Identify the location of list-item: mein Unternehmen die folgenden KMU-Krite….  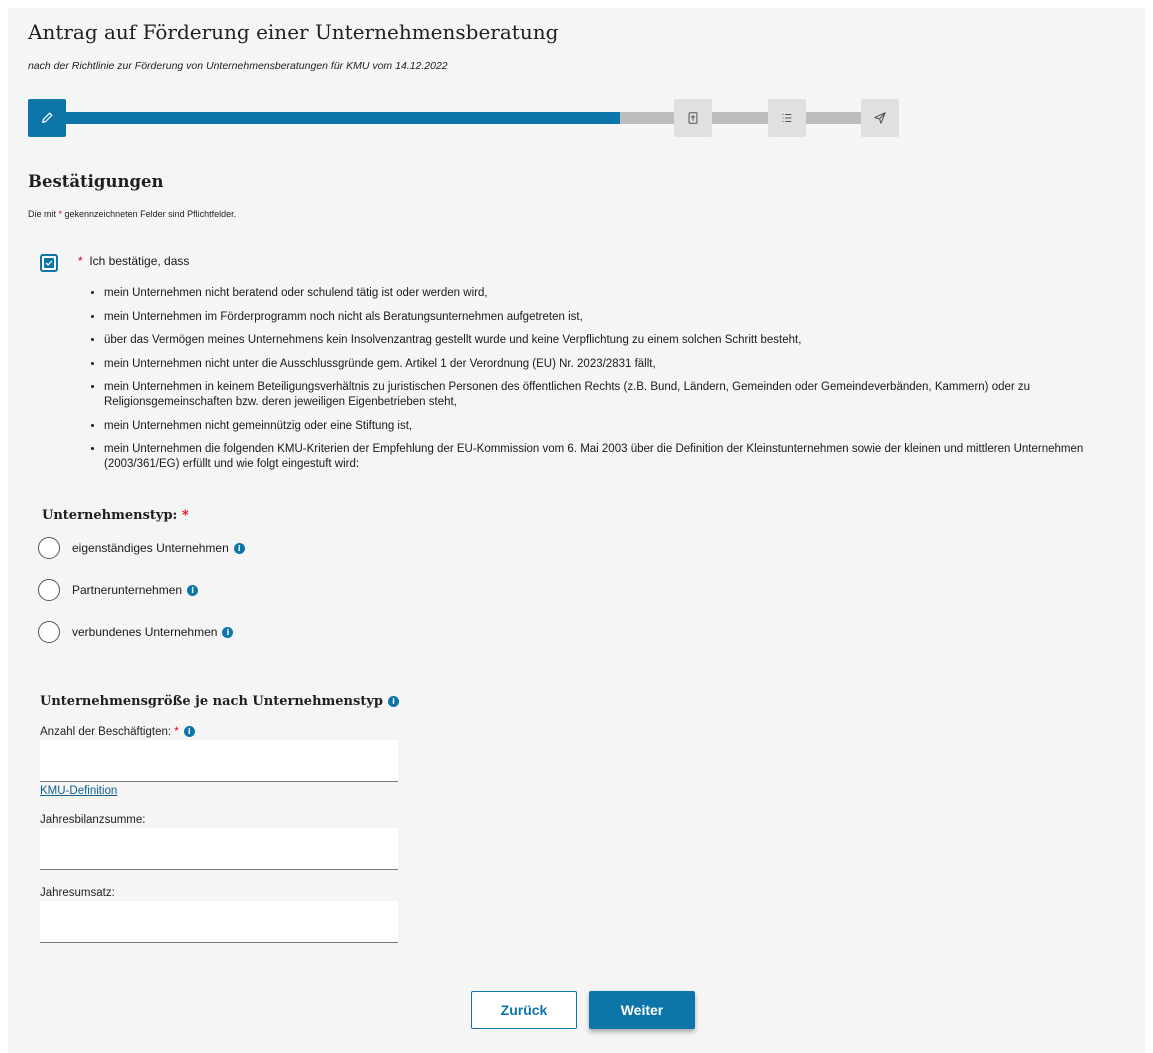
(609, 457).